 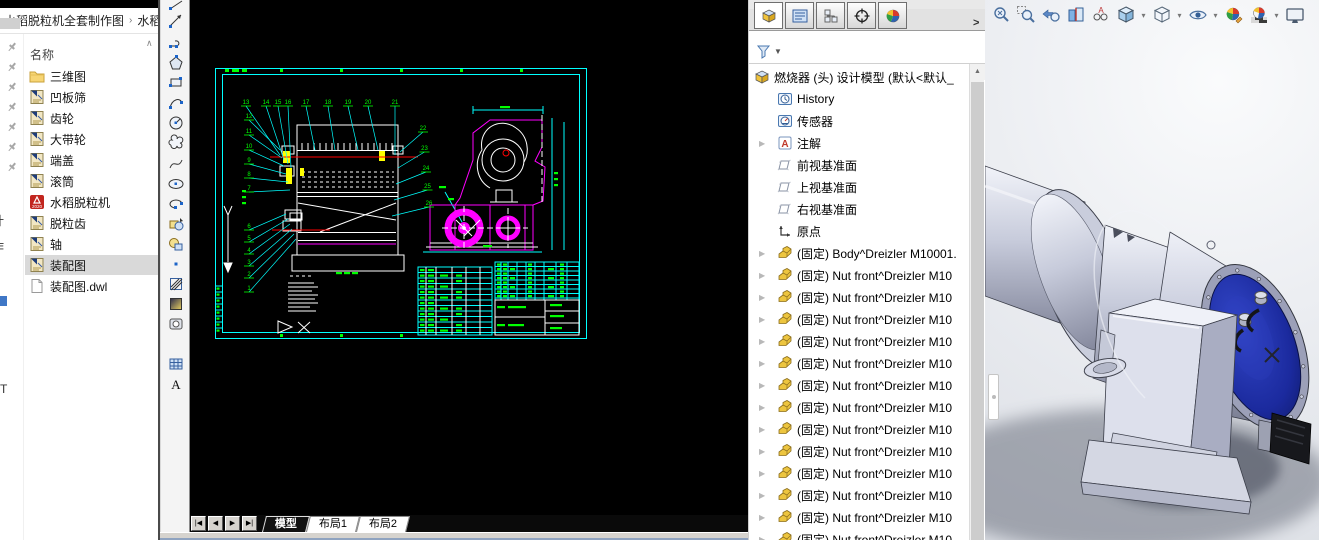 What do you see at coordinates (286, 524) in the screenshot?
I see `layout-tab-model-active: 模型` at bounding box center [286, 524].